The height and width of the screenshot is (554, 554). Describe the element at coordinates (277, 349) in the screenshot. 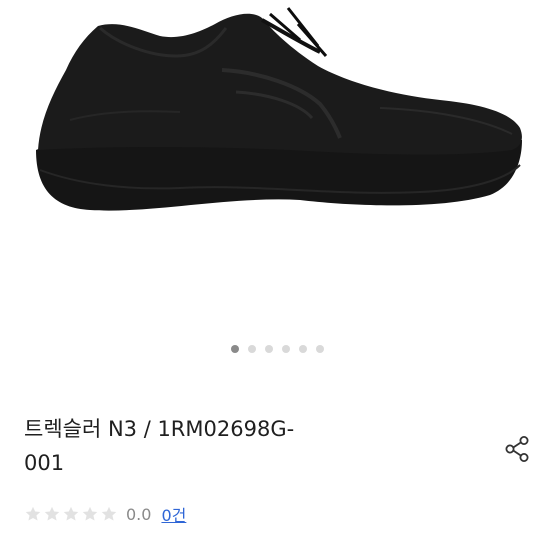

I see `image-pagination-dots` at that location.